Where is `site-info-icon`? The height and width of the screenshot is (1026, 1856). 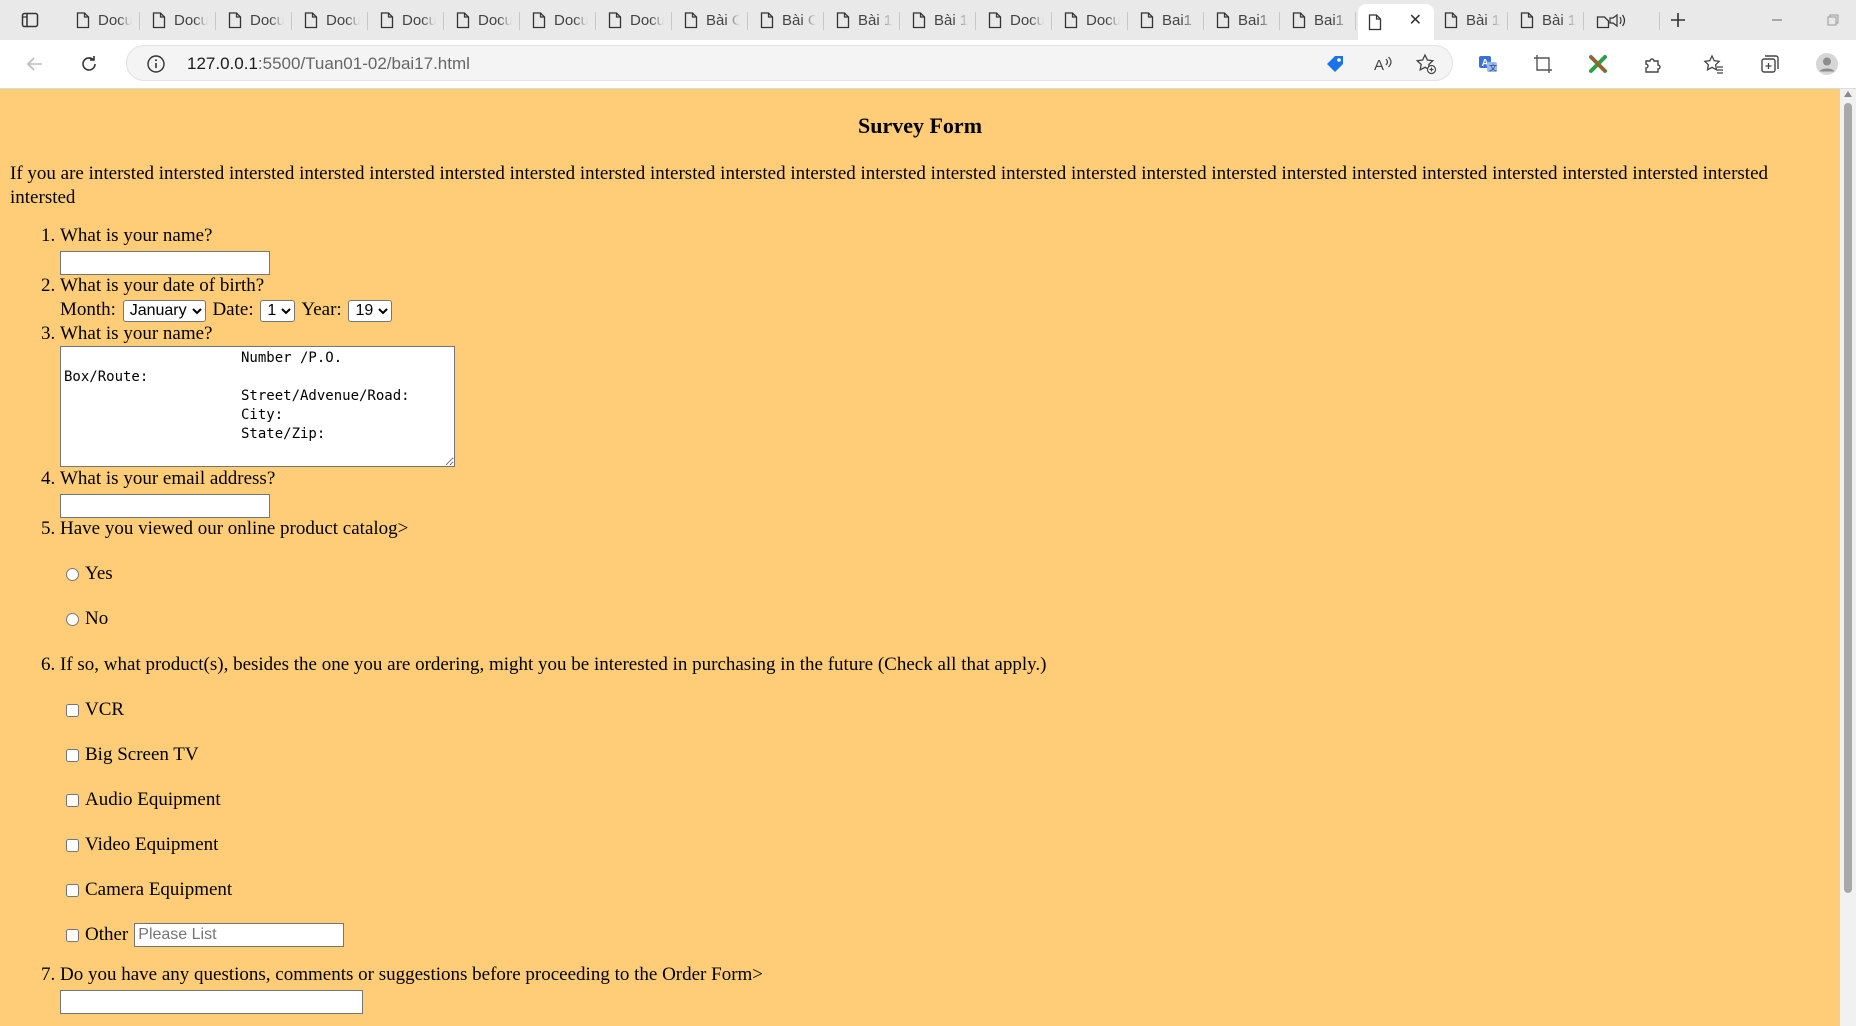 site-info-icon is located at coordinates (156, 64).